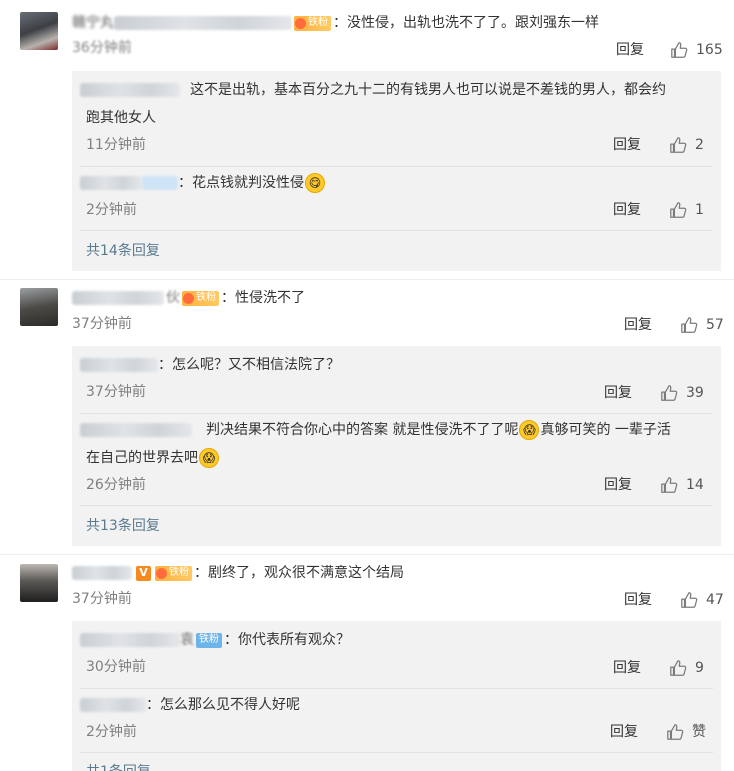 The height and width of the screenshot is (771, 734). I want to click on reply-text: 这不是出轨，基本百分之九十二的有钱男人也可以说是不差钱的男人，都会约, so click(428, 90).